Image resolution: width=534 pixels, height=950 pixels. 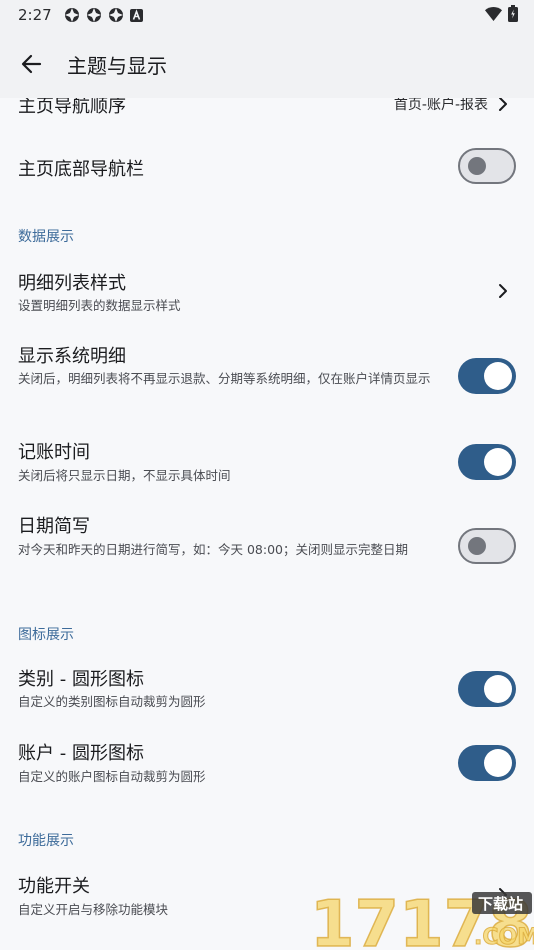 I want to click on account-round-icon-toggle, so click(x=487, y=763).